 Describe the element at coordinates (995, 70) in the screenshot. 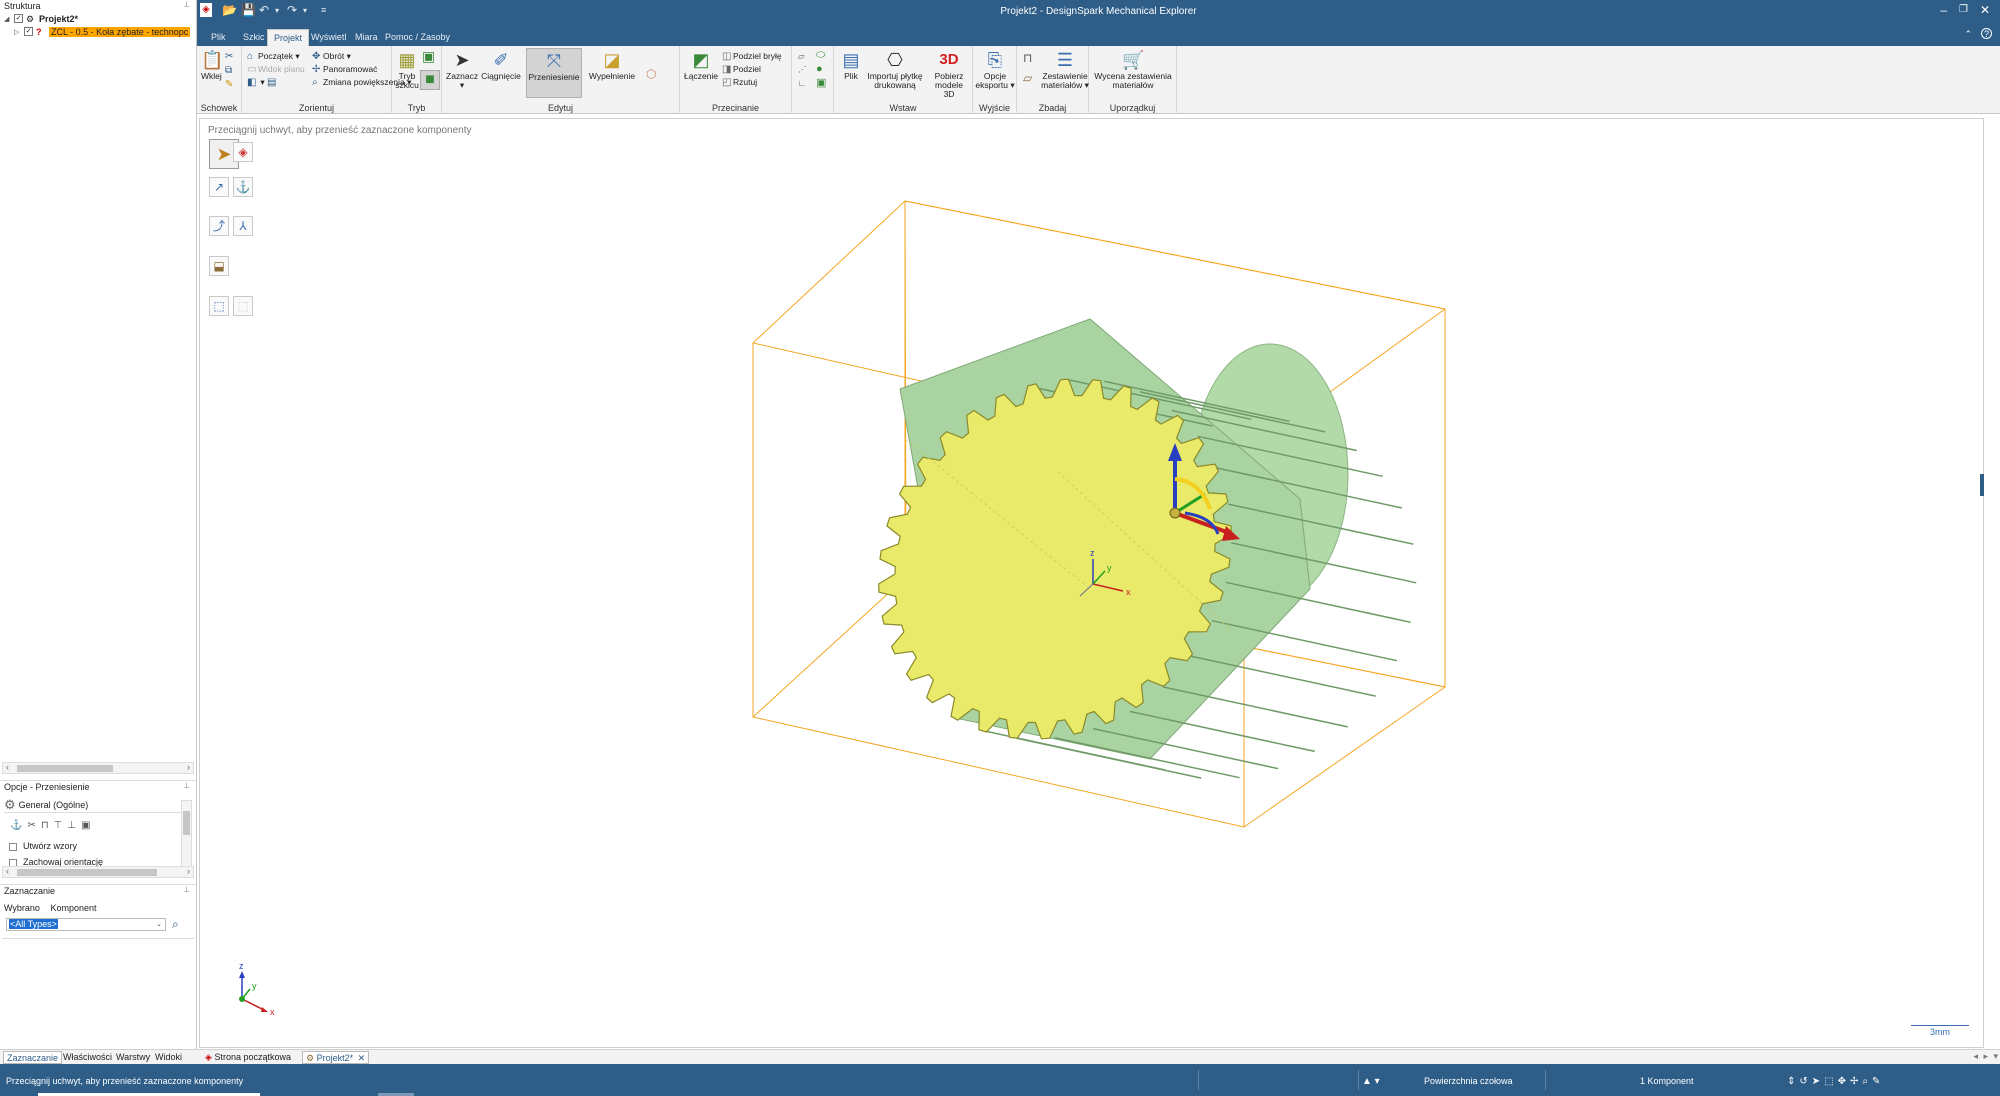

I see `export-options-button: ⎘ Opcje eksportu ▾` at that location.